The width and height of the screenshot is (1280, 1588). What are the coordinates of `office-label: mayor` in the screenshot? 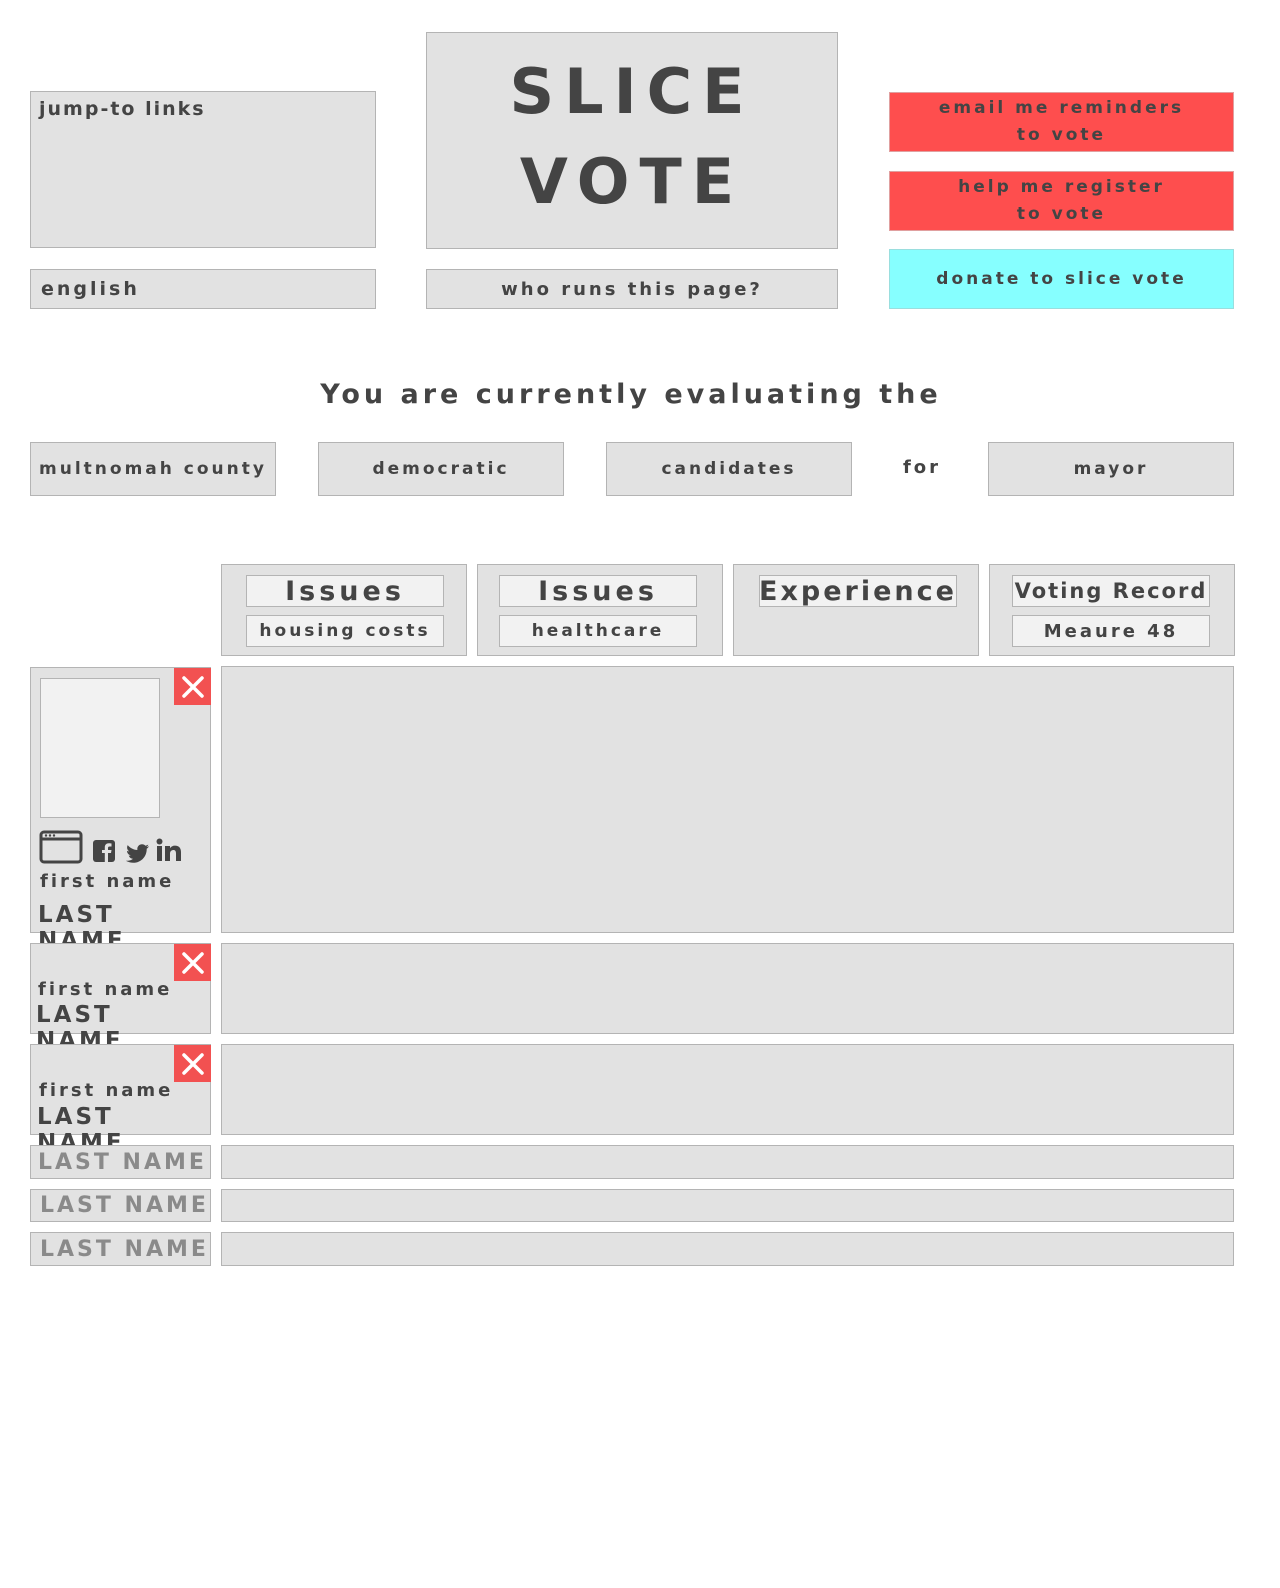 It's located at (1111, 469).